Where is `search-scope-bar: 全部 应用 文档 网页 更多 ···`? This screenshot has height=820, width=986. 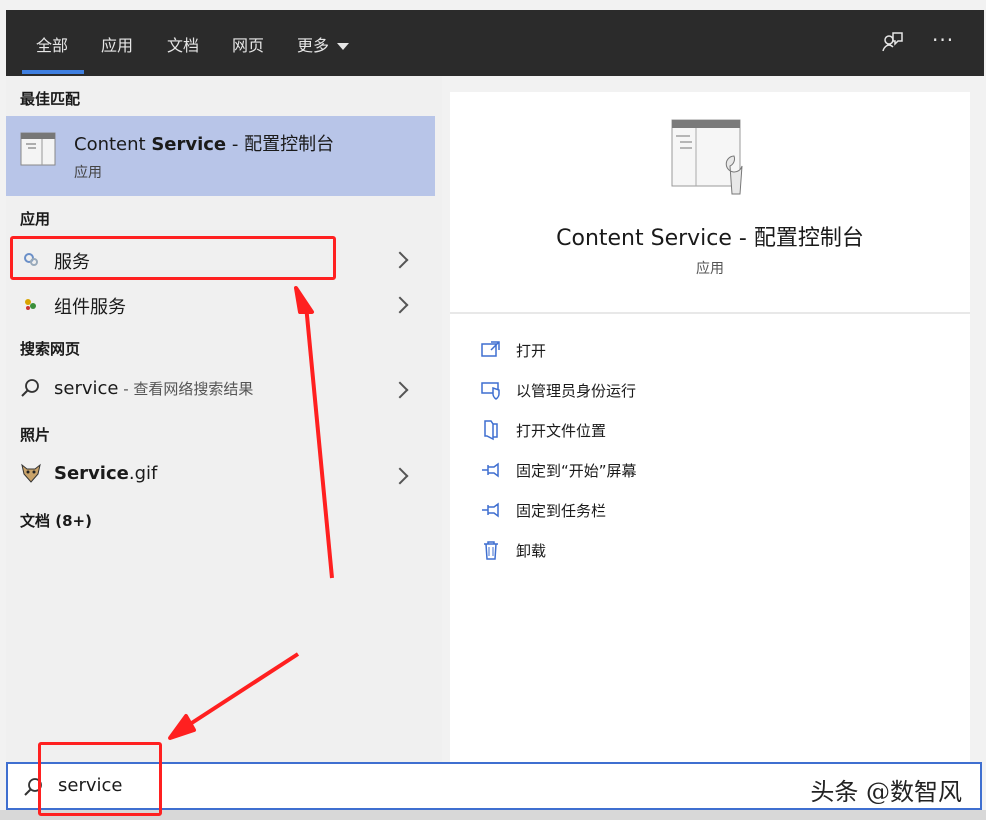
search-scope-bar: 全部 应用 文档 网页 更多 ··· is located at coordinates (495, 43).